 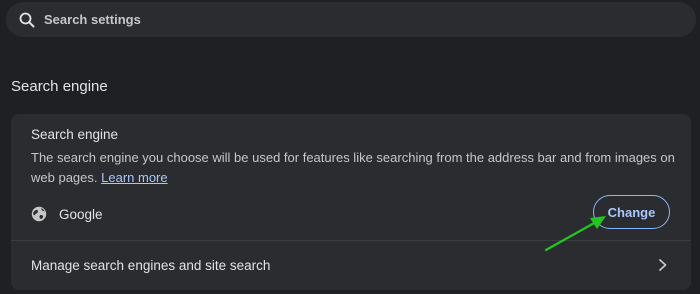 I want to click on current-engine-row: Google, so click(x=67, y=214).